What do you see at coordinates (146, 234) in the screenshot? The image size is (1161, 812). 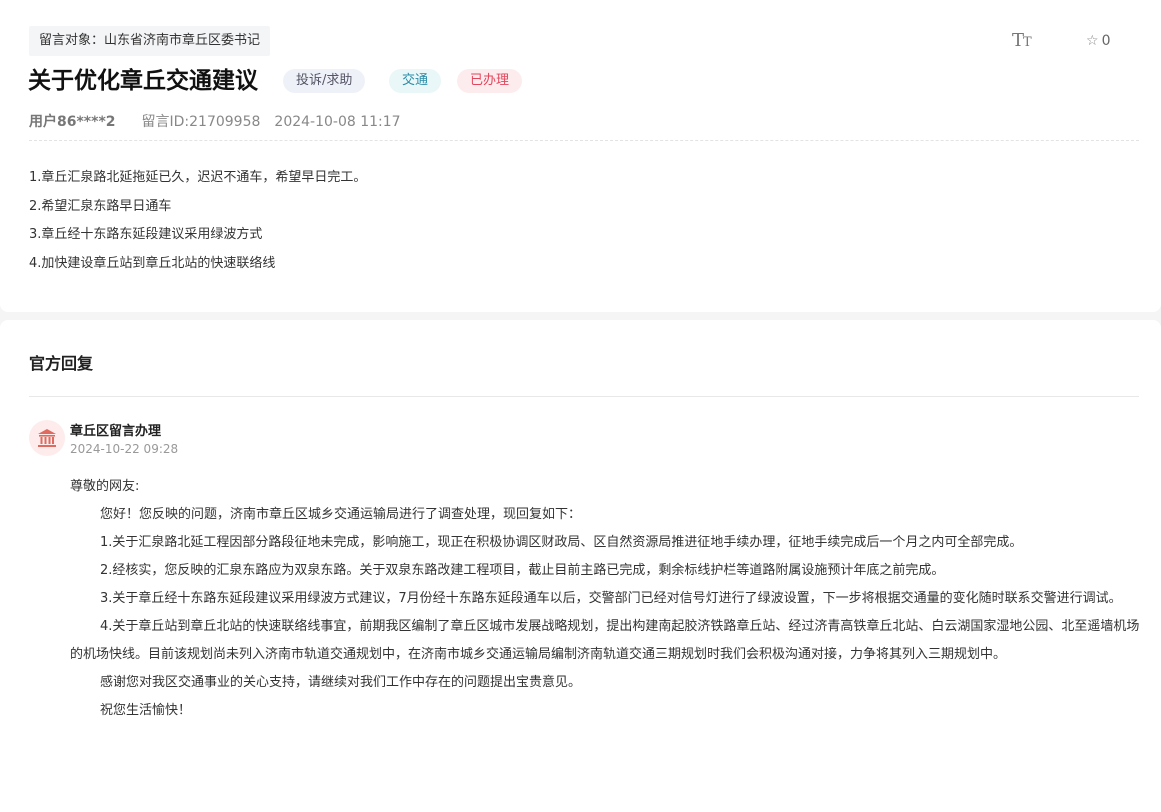 I see `content-line: 3.章丘经十东路东延段建议采用绿波方式` at bounding box center [146, 234].